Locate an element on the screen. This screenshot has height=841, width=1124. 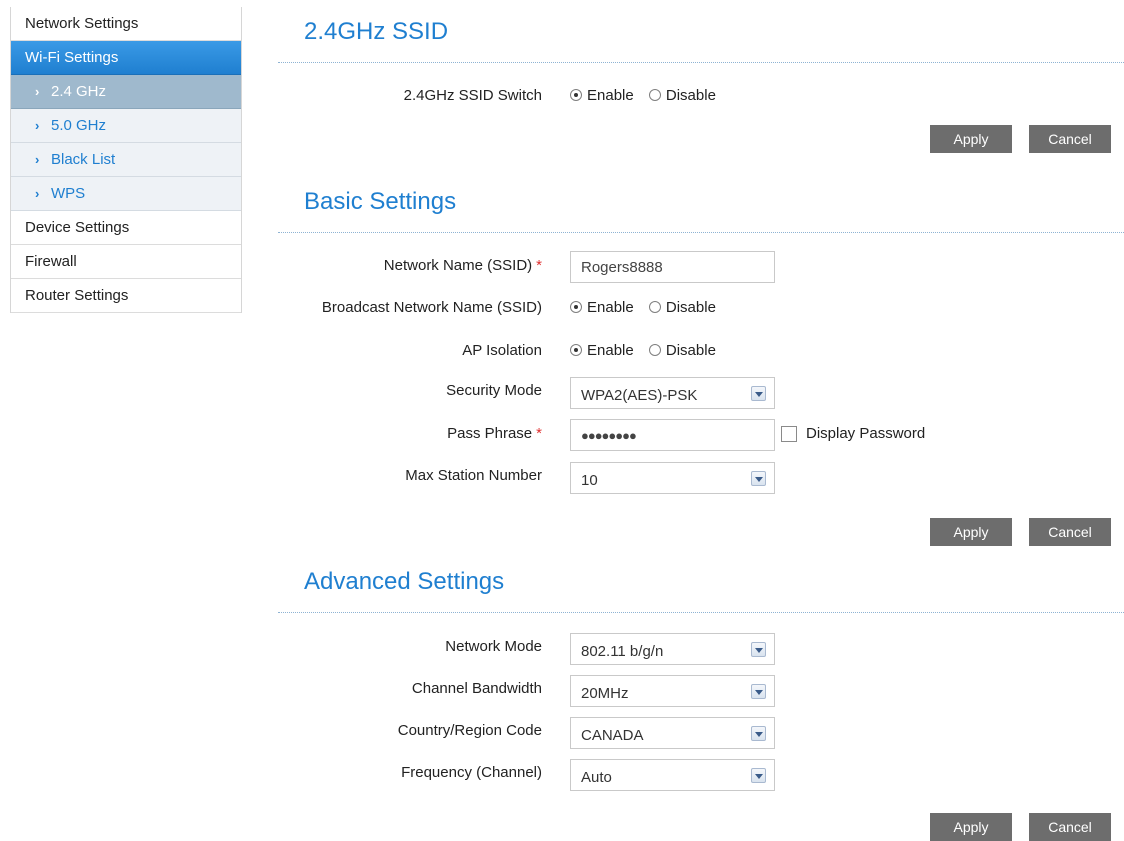
sidebar-subitem-black-list: › Black List is located at coordinates (126, 160).